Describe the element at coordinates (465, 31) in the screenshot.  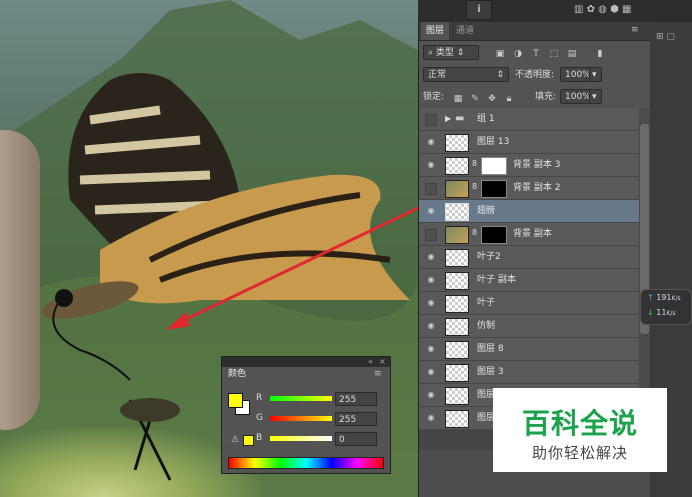
I see `tab-channels: 通道` at that location.